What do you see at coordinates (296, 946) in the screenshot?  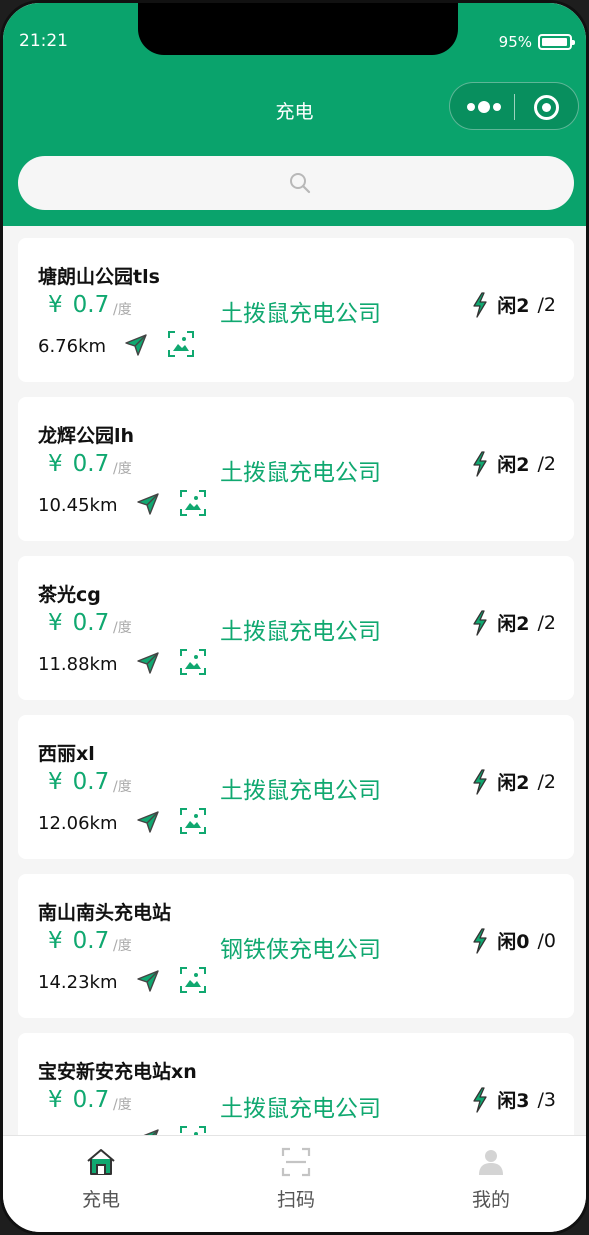 I see `station-card: 南山南头充电站 ¥0.7 /度 钢铁侠充电公司 闲0 /0 14.23km` at bounding box center [296, 946].